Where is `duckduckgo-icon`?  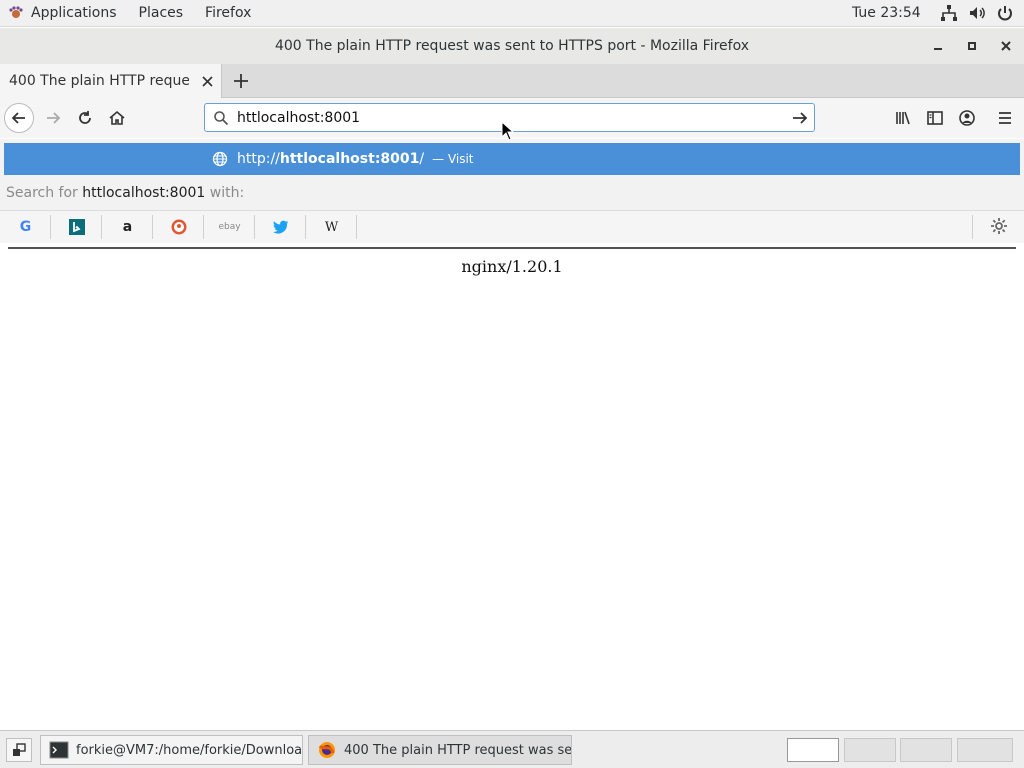
duckduckgo-icon is located at coordinates (178, 227).